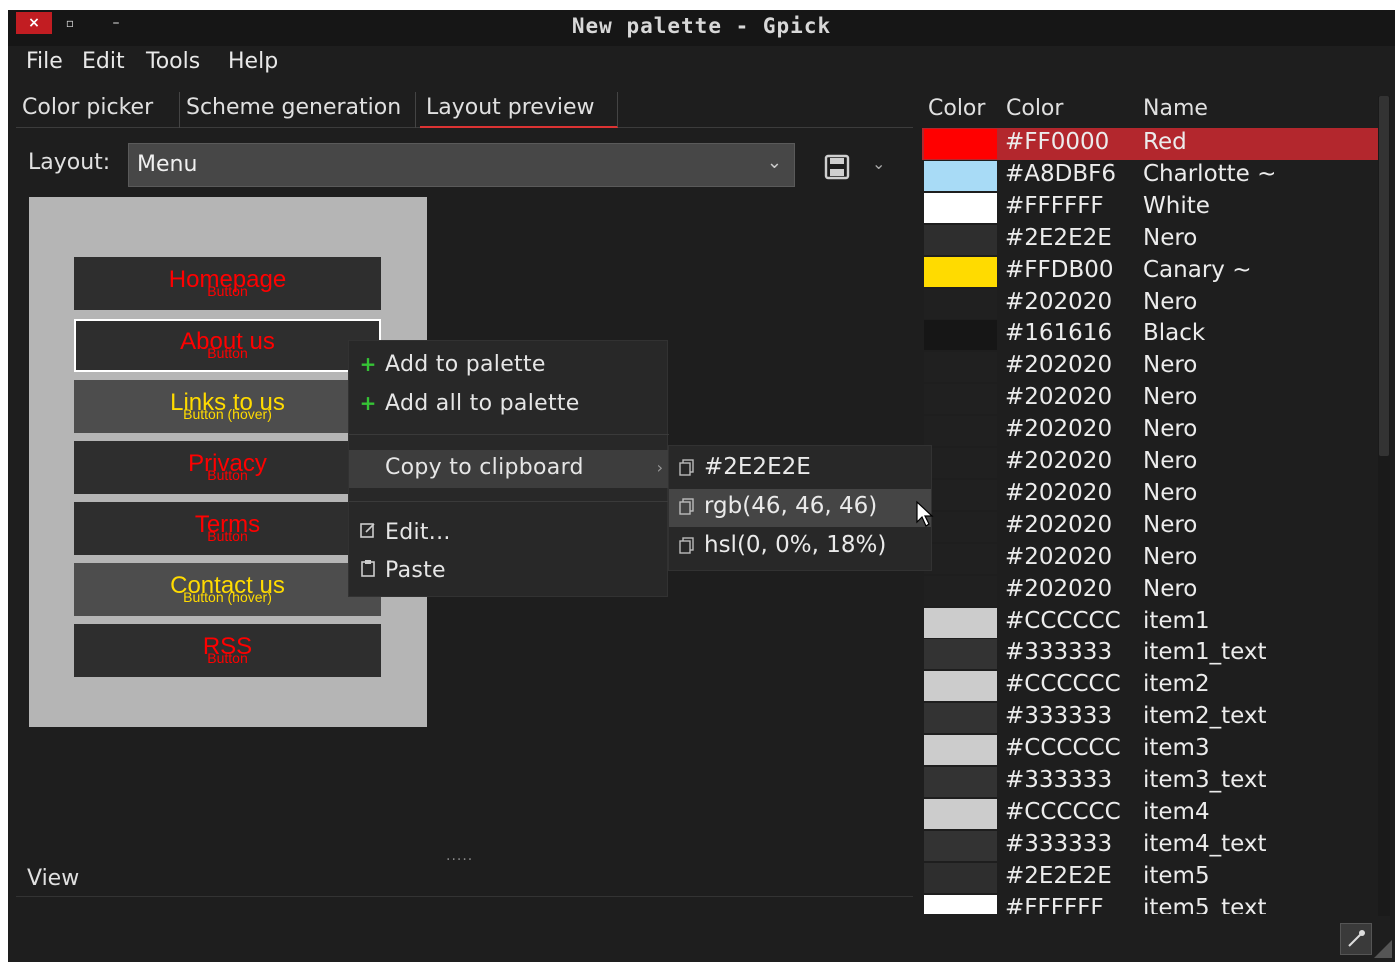 This screenshot has height=962, width=1395. What do you see at coordinates (44, 61) in the screenshot?
I see `menu-file: File` at bounding box center [44, 61].